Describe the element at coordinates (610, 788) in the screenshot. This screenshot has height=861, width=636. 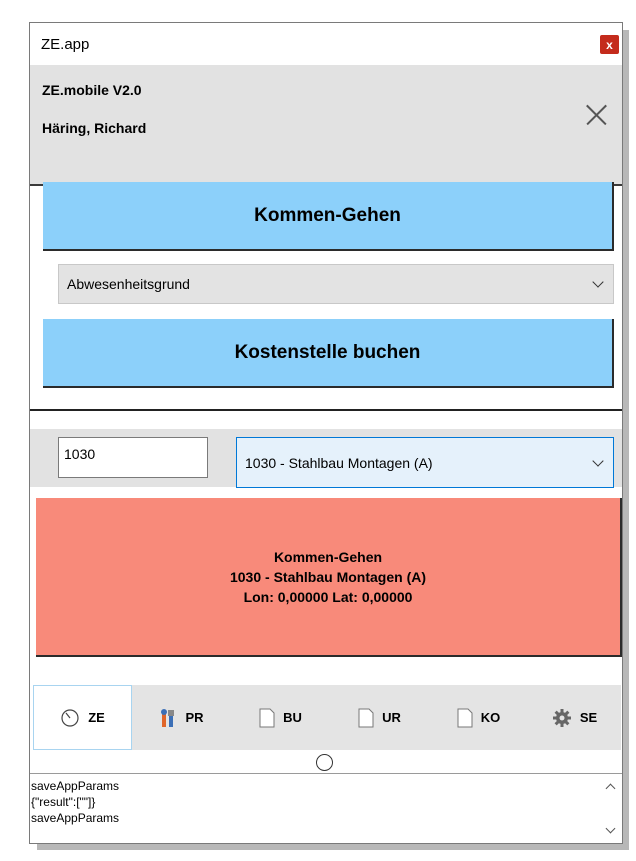
I see `scroll-up-icon` at that location.